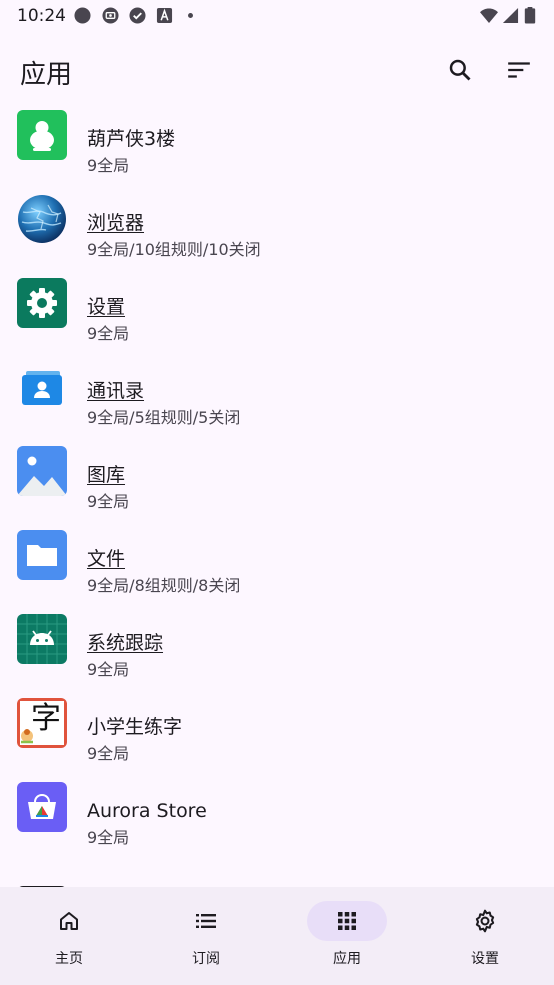  Describe the element at coordinates (42, 219) in the screenshot. I see `browser-globe-icon` at that location.